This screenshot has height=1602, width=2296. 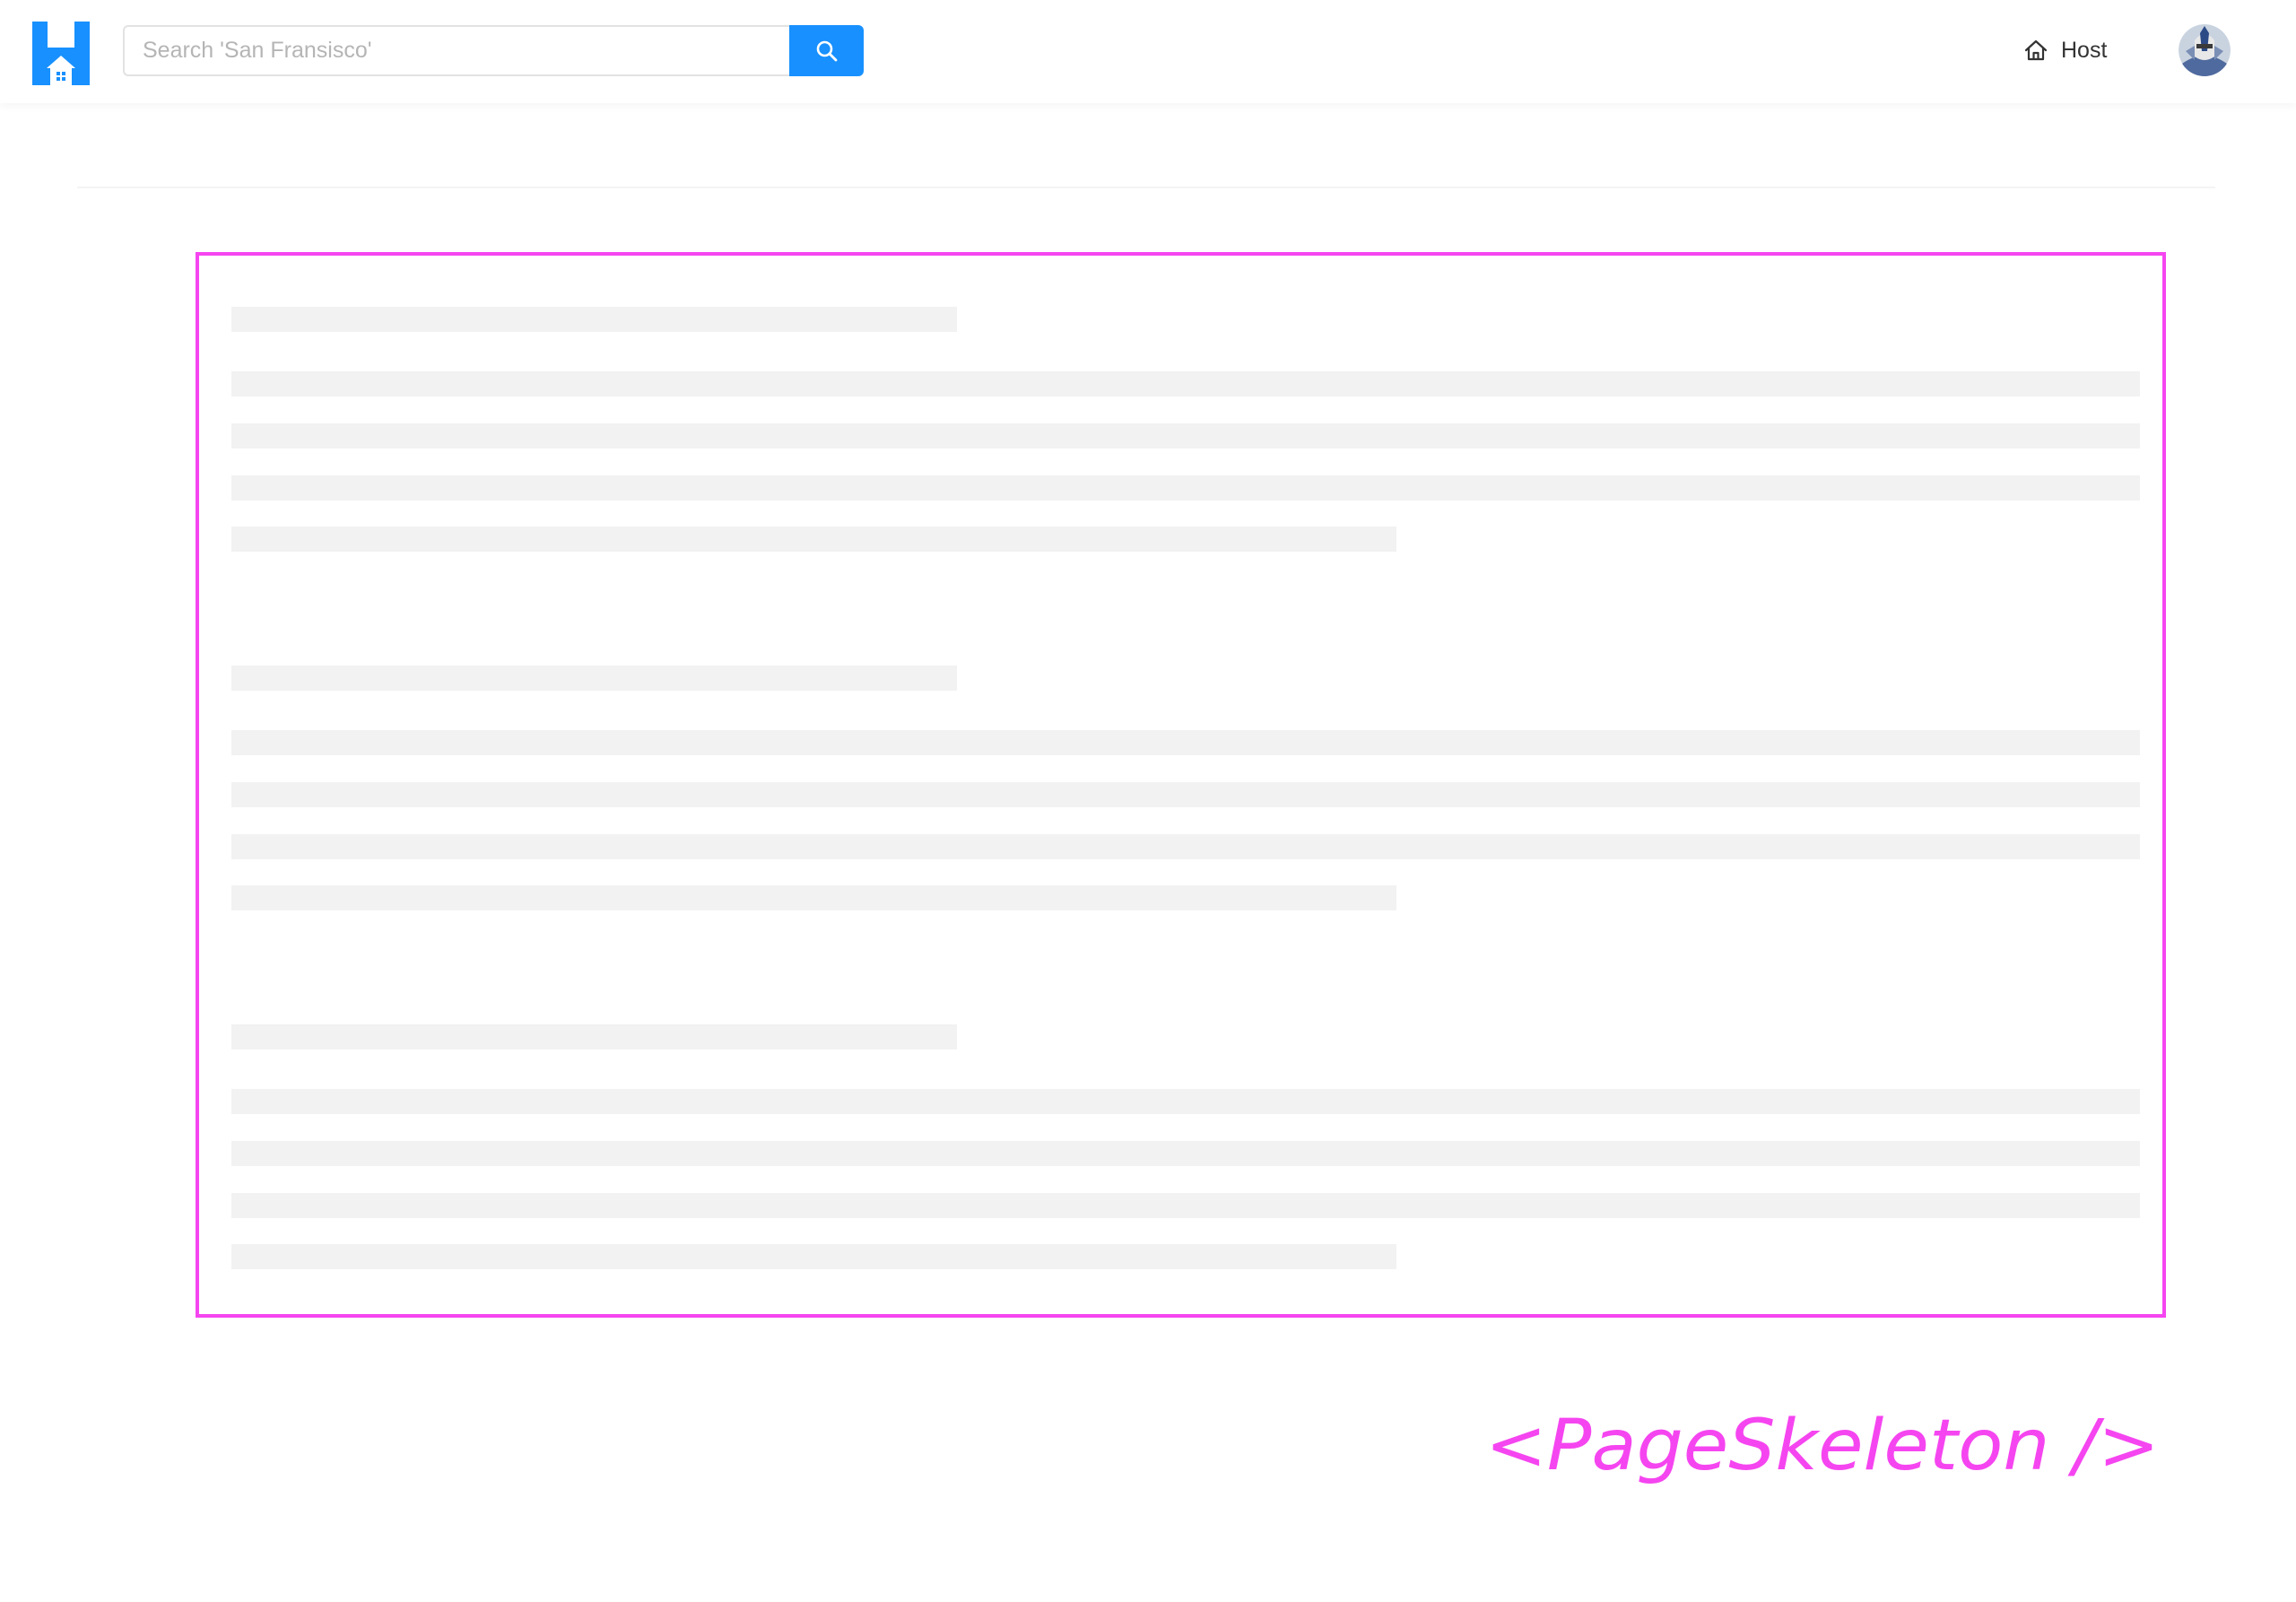 What do you see at coordinates (2084, 50) in the screenshot?
I see `host-label: Host` at bounding box center [2084, 50].